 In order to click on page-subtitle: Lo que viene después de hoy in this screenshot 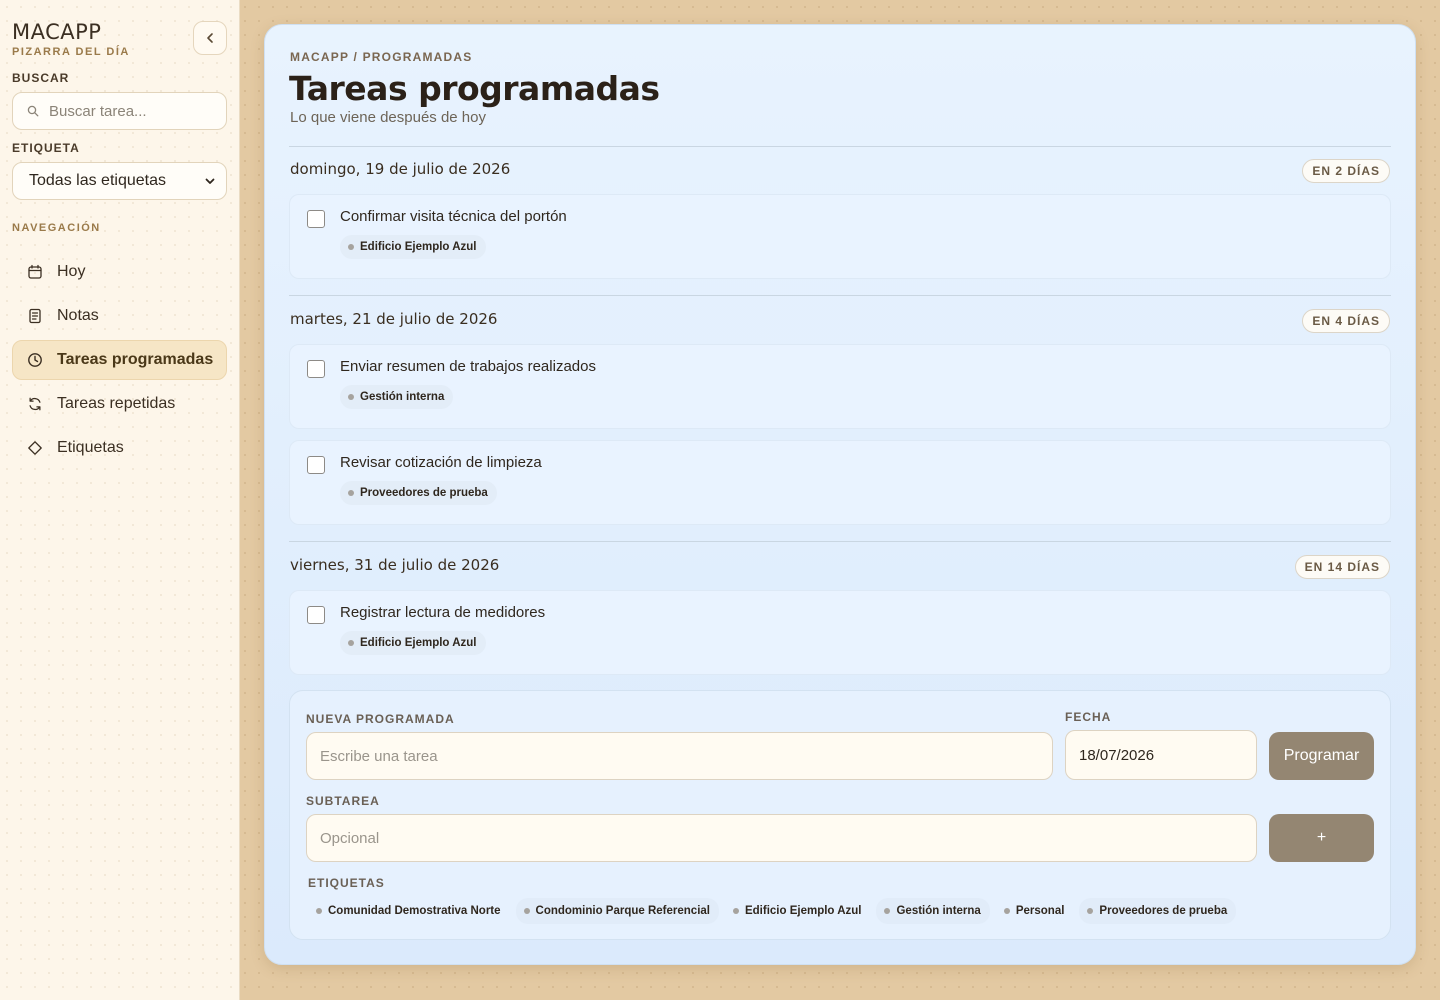, I will do `click(388, 117)`.